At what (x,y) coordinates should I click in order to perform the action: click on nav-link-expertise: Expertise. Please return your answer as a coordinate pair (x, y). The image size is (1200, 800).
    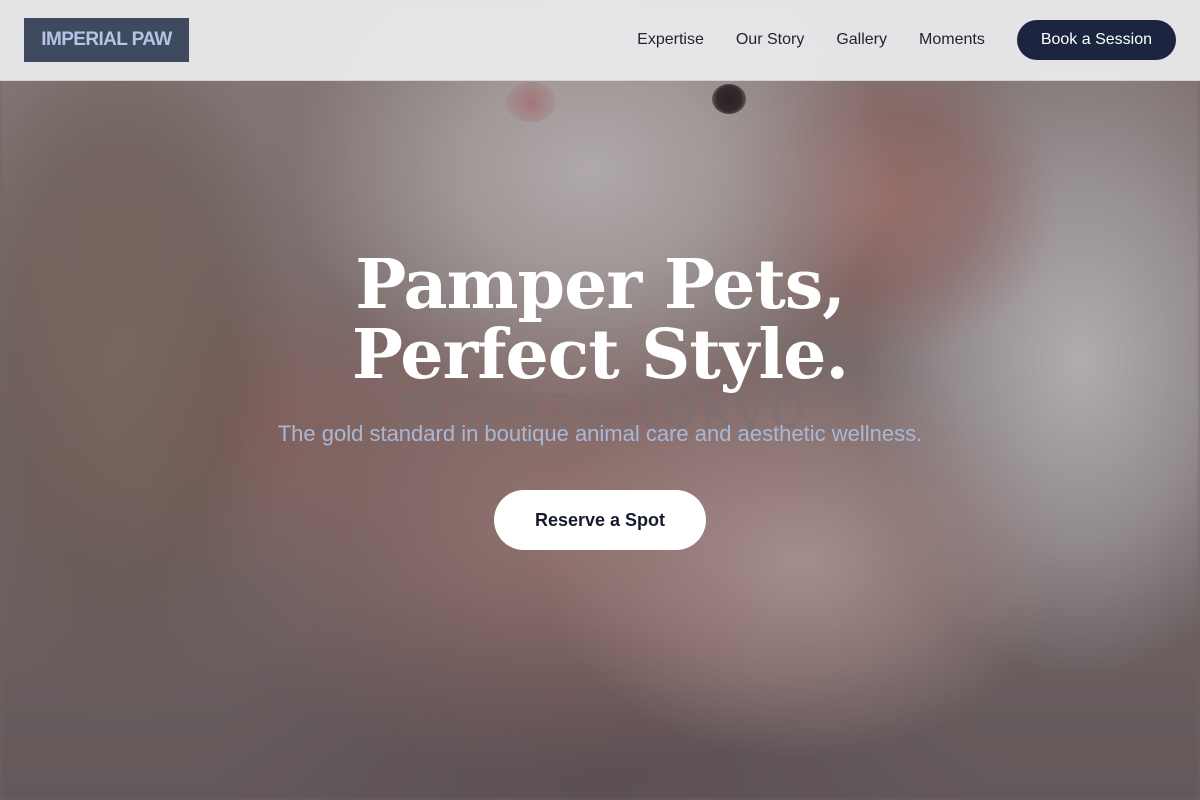
    Looking at the image, I should click on (670, 40).